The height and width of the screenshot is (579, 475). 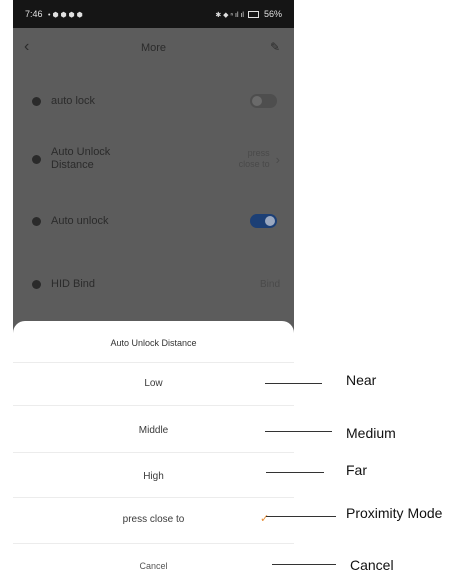 What do you see at coordinates (153, 566) in the screenshot?
I see `cancel-button: Cancel` at bounding box center [153, 566].